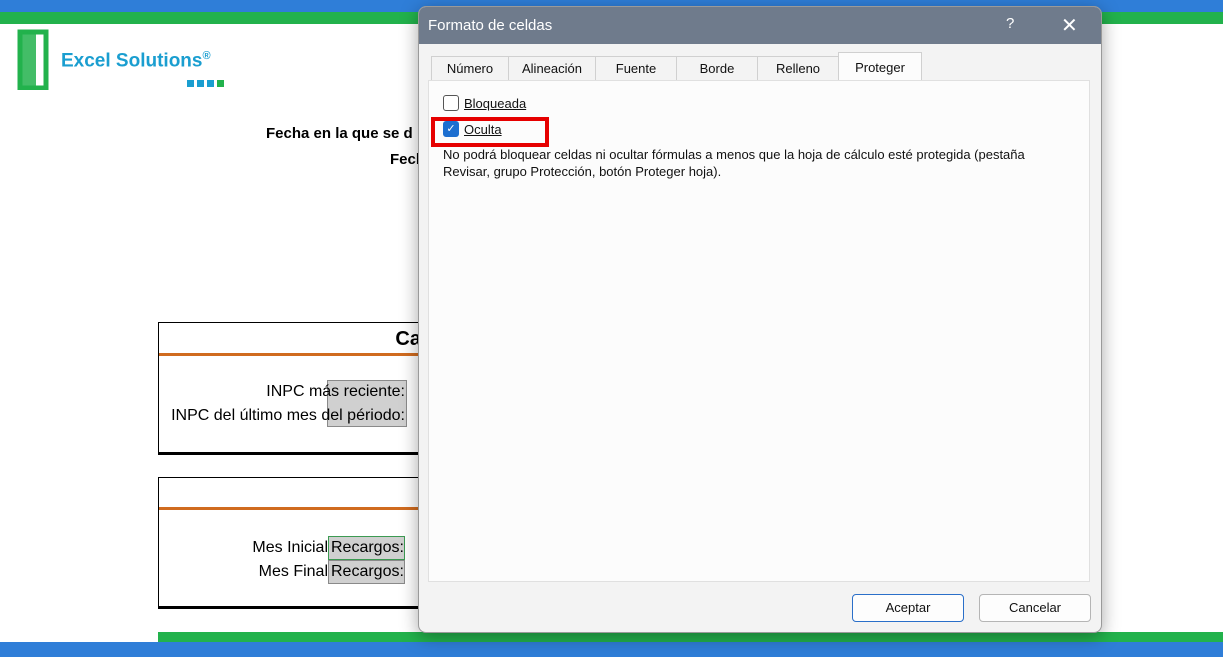  I want to click on recargos-inicial-cell: Recargos:, so click(366, 548).